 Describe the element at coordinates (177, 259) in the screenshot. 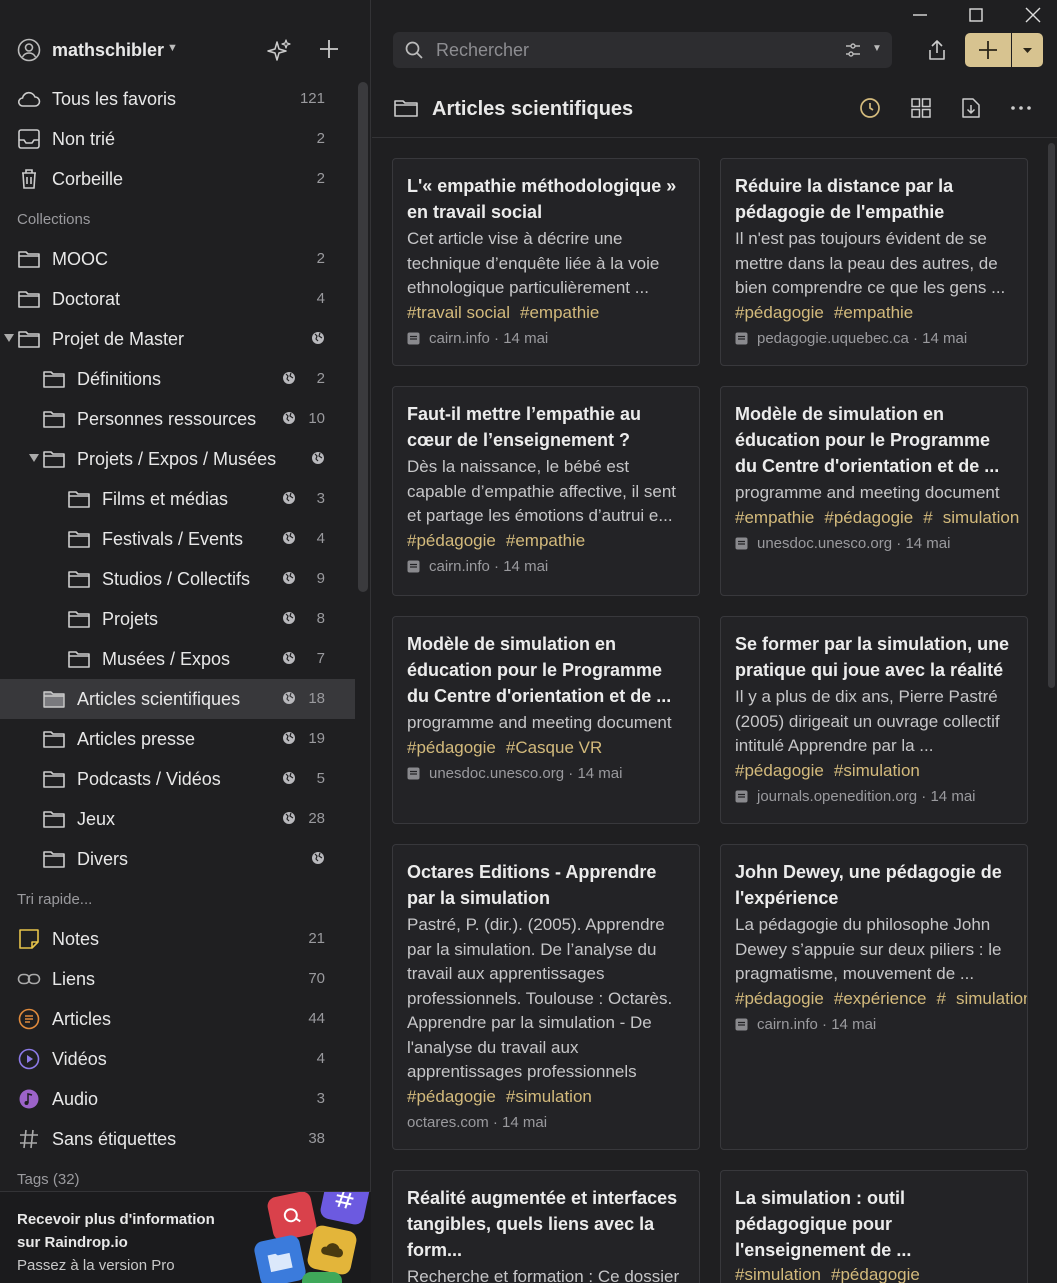

I see `sidebar-item-mooc: MOOC 2` at that location.